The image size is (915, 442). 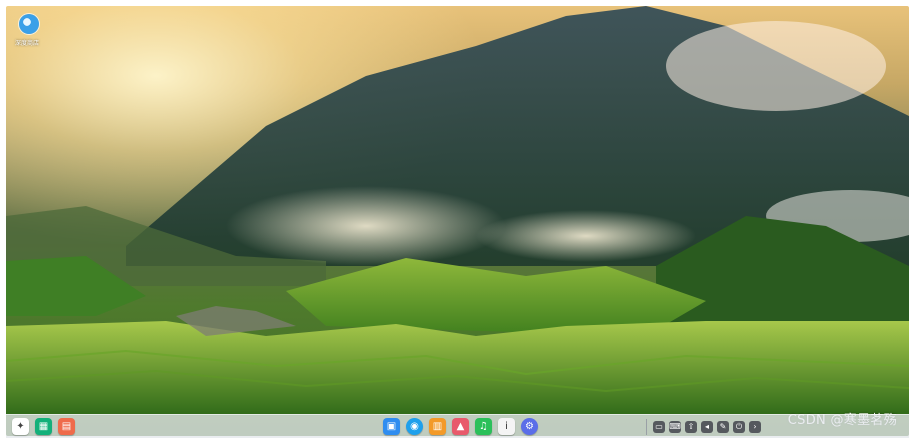 What do you see at coordinates (391, 426) in the screenshot?
I see `file-manager-icon: ▣` at bounding box center [391, 426].